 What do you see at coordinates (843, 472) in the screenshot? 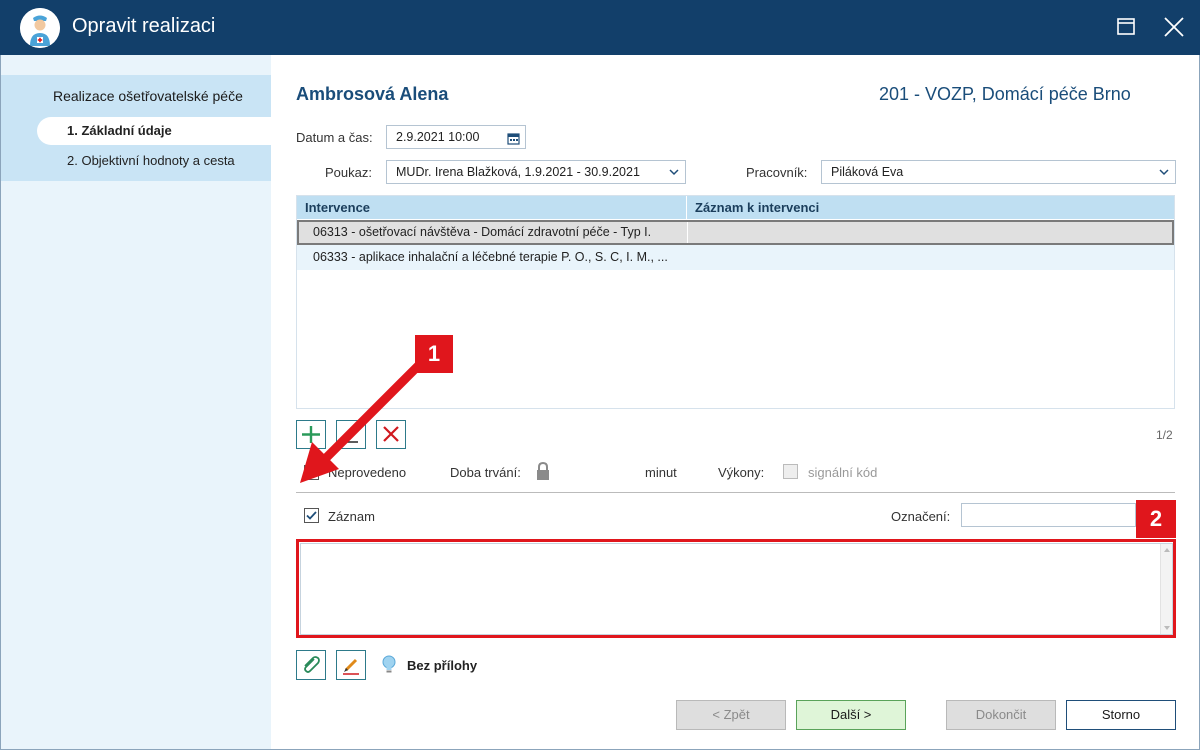
I see `signal-code-label: signální kód` at bounding box center [843, 472].